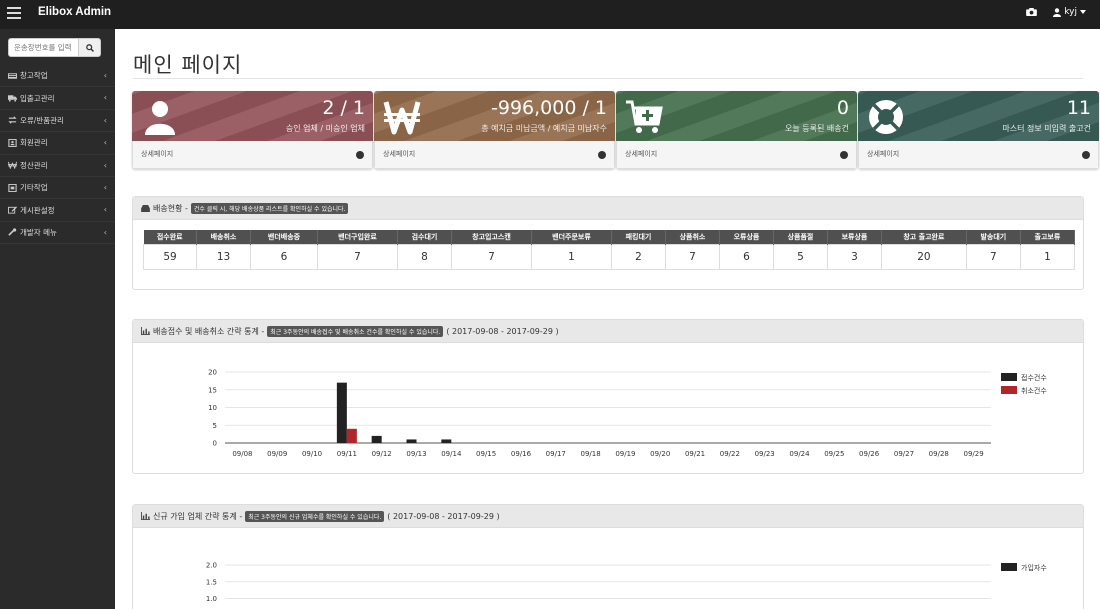  Describe the element at coordinates (37, 210) in the screenshot. I see `sidebar-item-label: 게시판설정` at that location.